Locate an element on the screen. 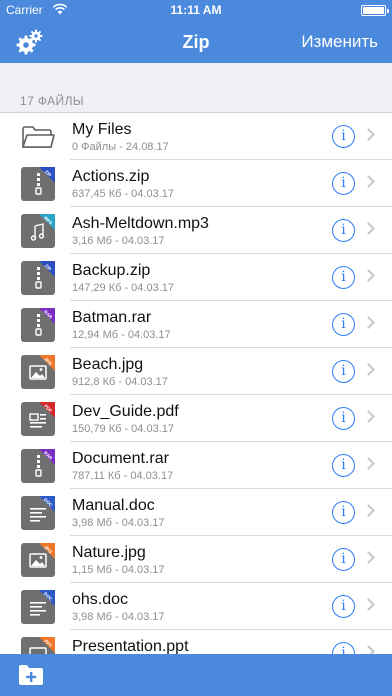 The width and height of the screenshot is (392, 696). file-name: Presentation.ppt is located at coordinates (130, 646).